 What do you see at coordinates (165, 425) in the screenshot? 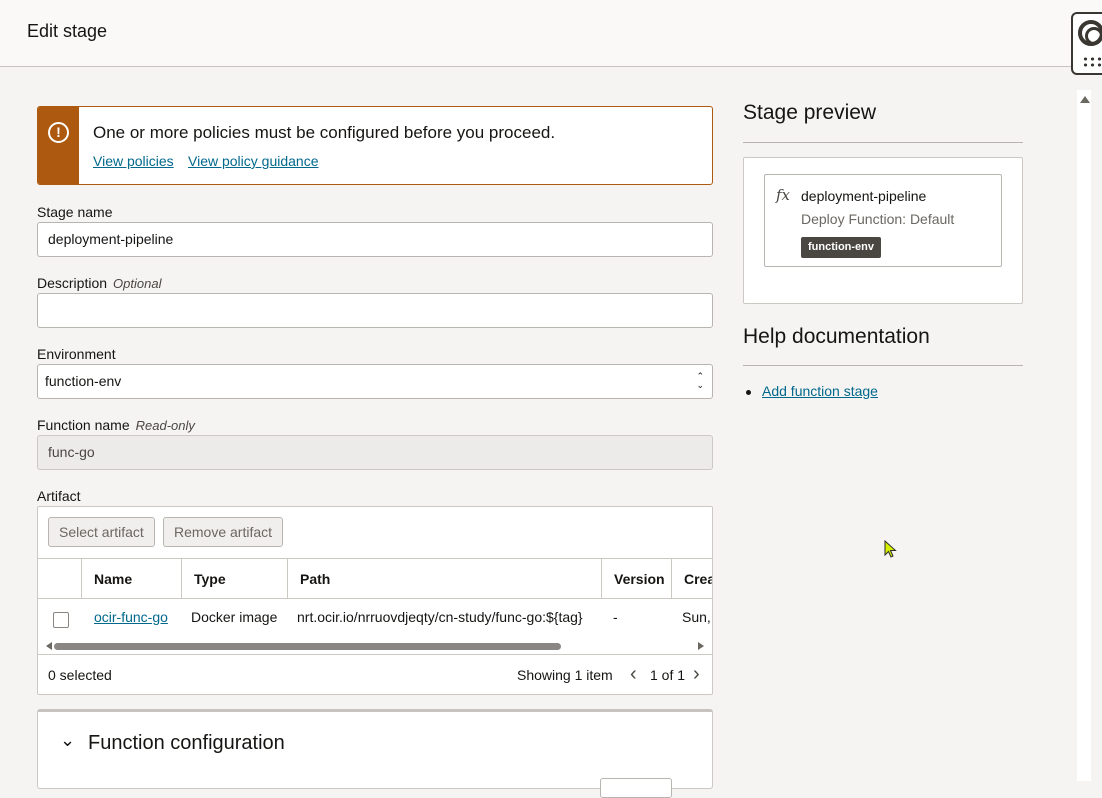
I see `read-only-hint: Read-only` at bounding box center [165, 425].